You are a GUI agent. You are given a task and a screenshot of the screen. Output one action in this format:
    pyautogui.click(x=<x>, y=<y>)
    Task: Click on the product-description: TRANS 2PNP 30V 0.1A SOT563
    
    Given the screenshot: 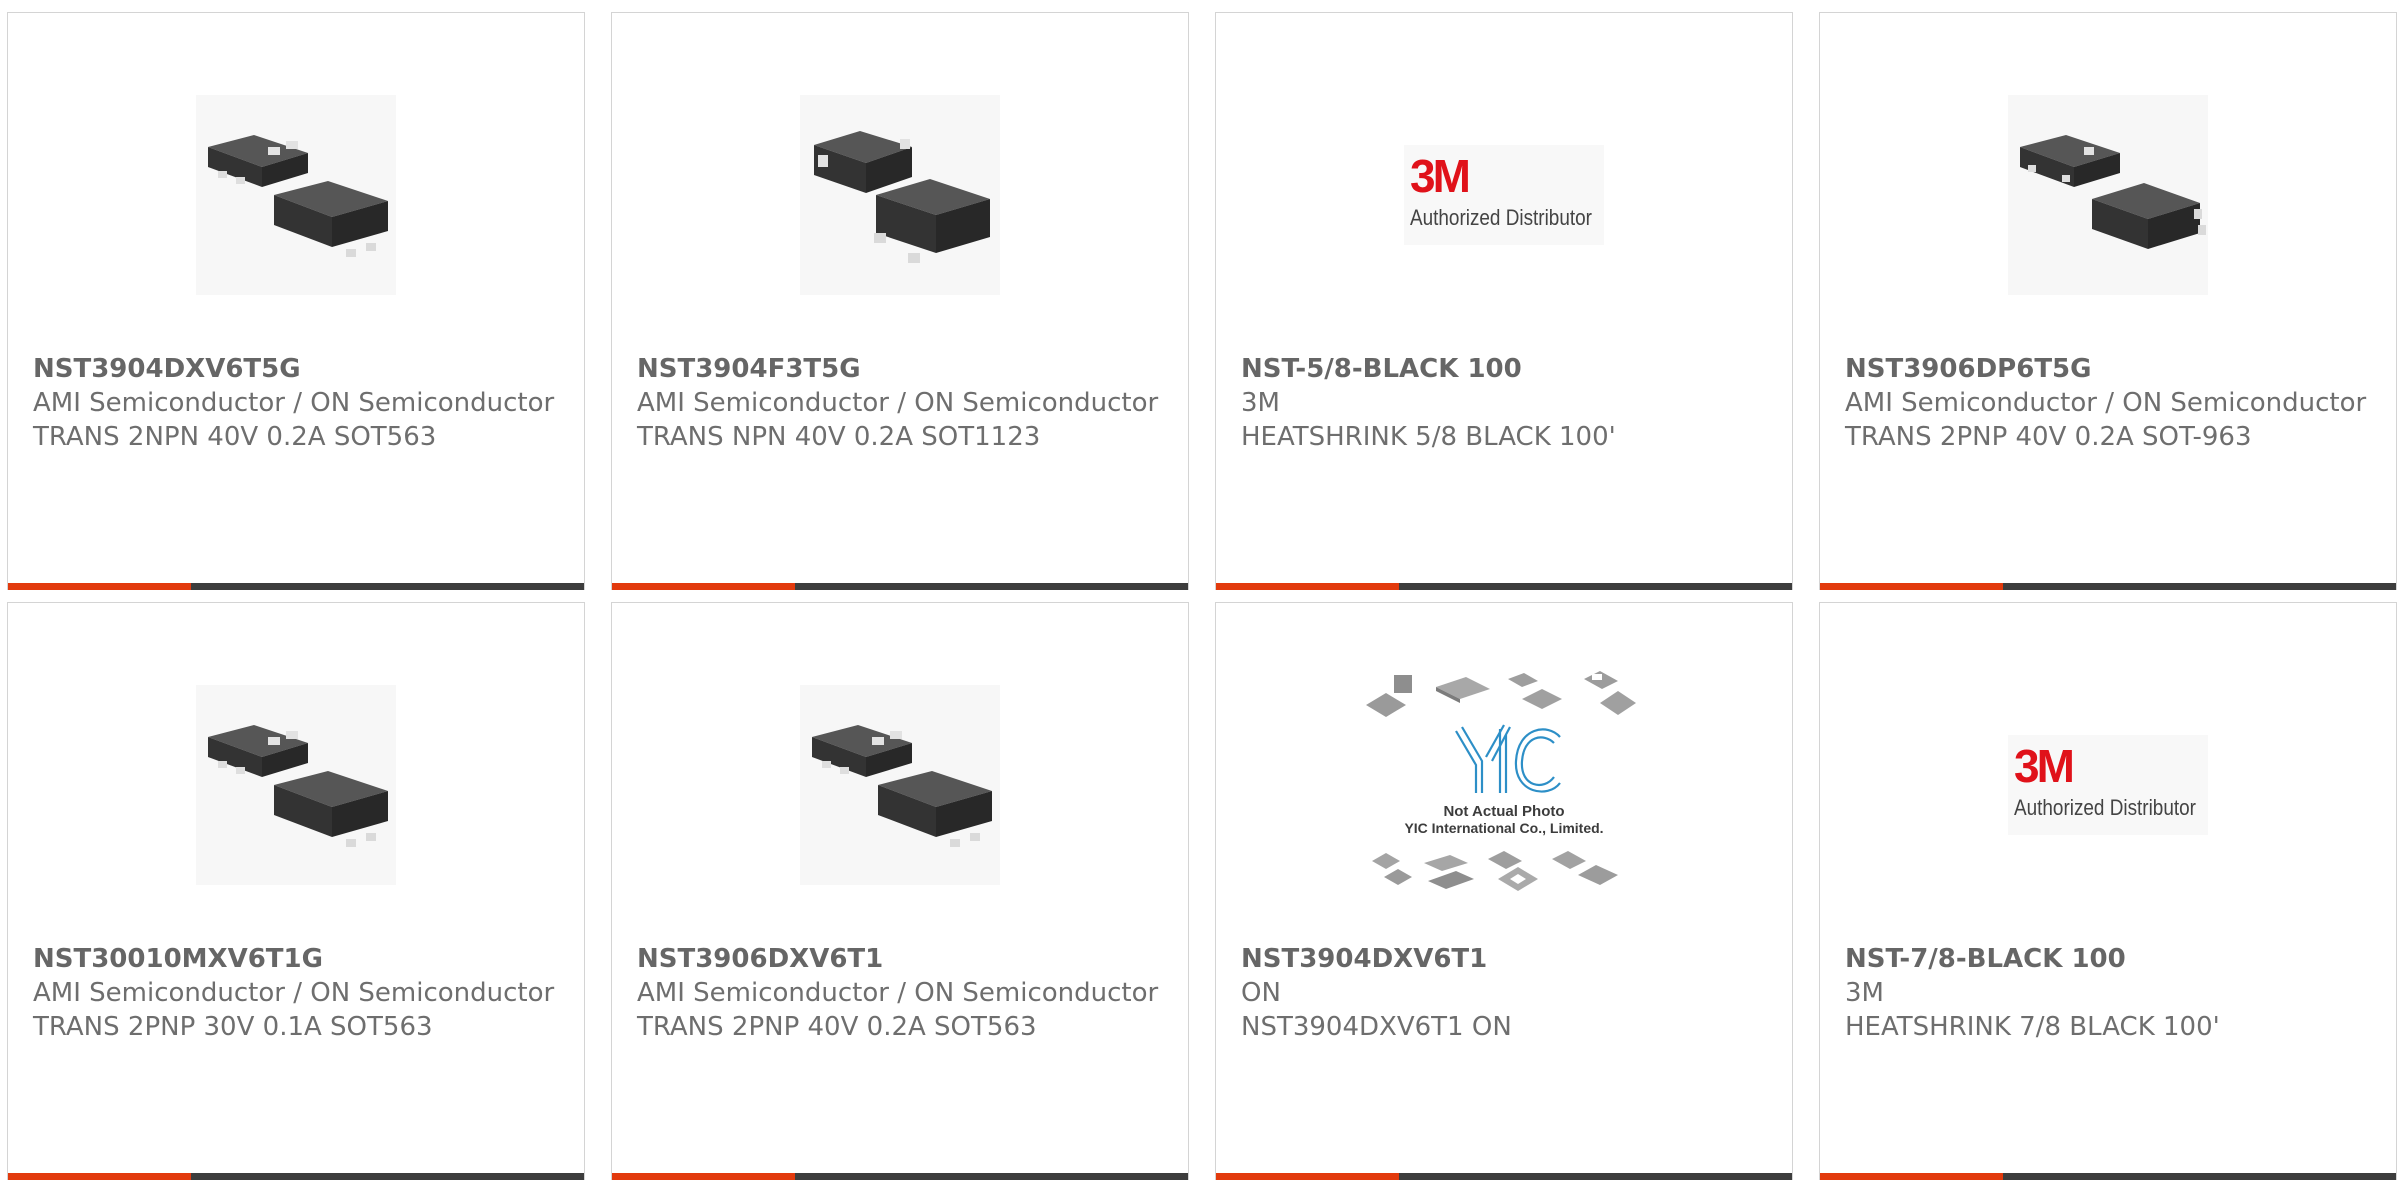 What is the action you would take?
    pyautogui.click(x=233, y=1027)
    